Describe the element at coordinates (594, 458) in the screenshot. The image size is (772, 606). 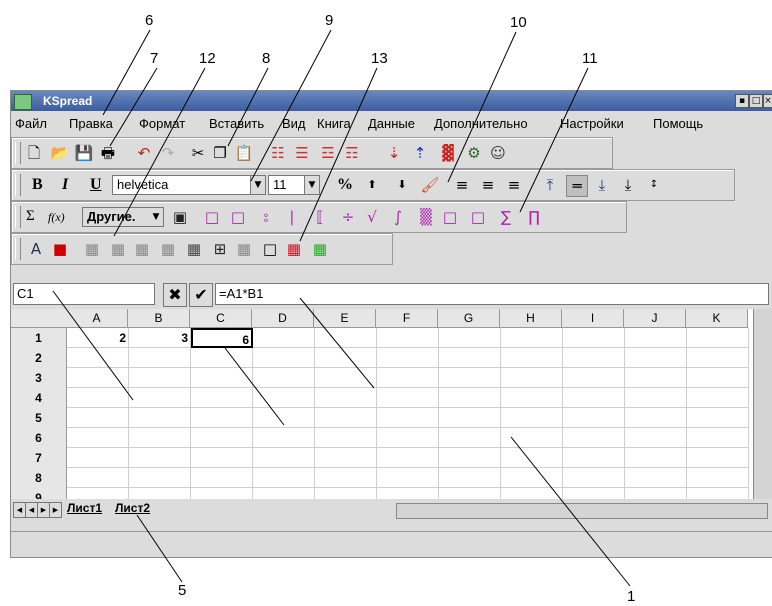
I see `cell-i7` at that location.